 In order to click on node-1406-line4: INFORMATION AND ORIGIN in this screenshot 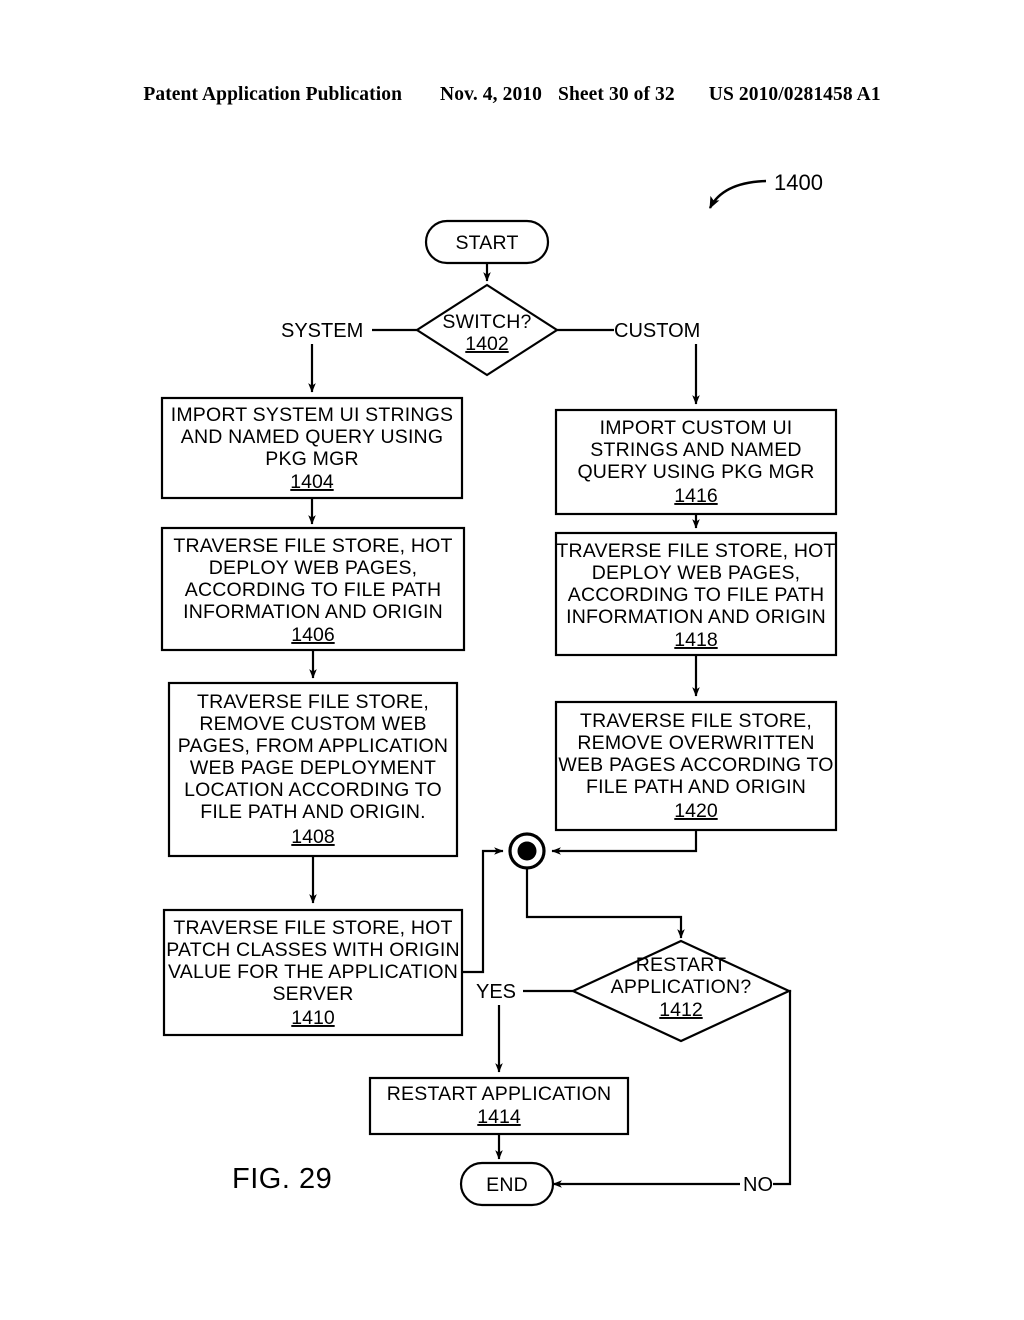, I will do `click(313, 612)`.